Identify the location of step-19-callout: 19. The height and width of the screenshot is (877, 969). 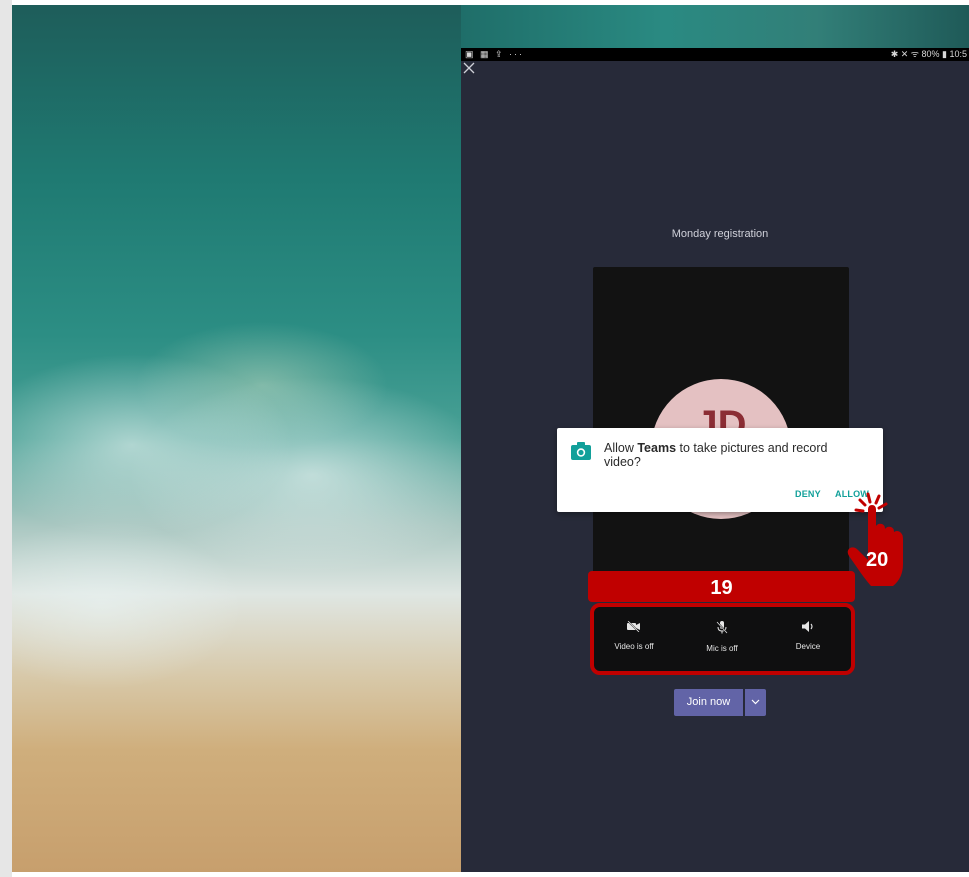
(721, 586).